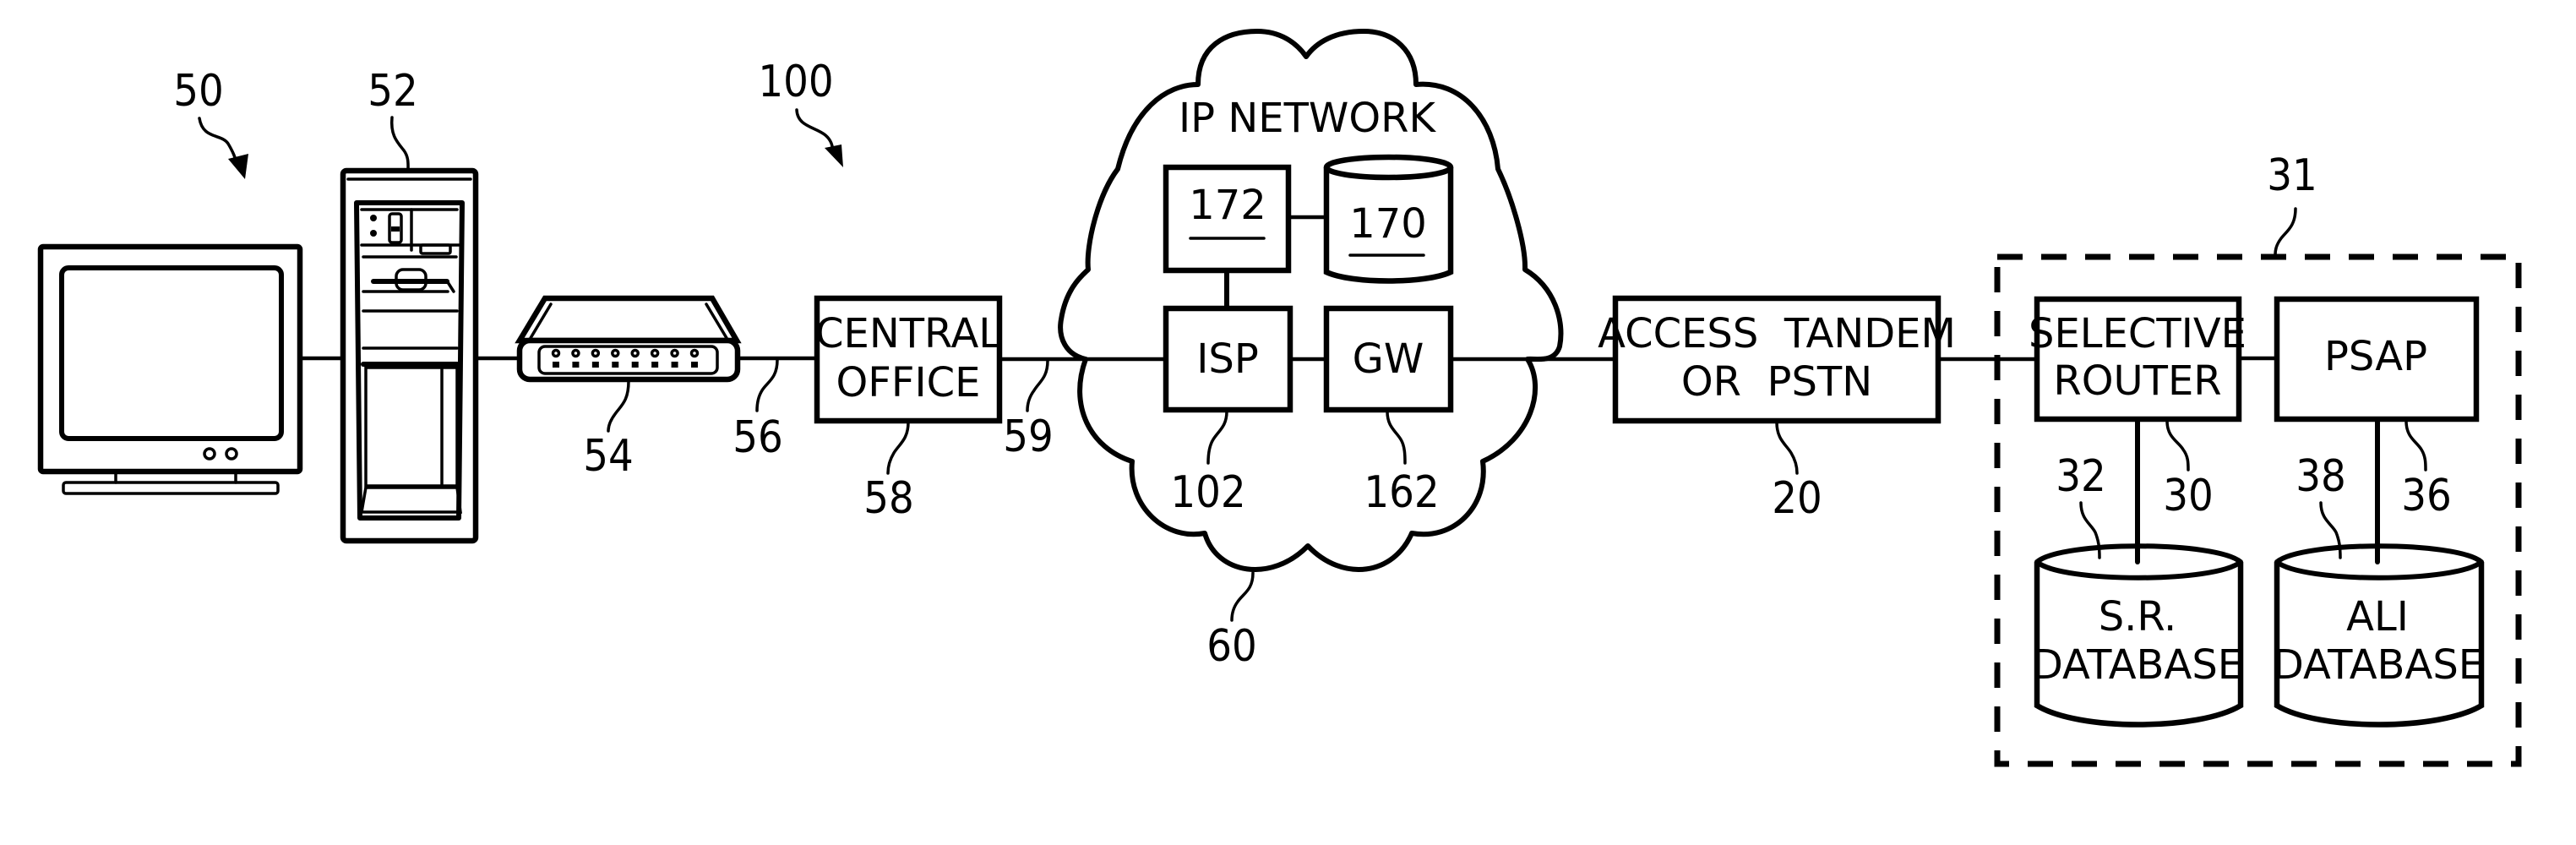  Describe the element at coordinates (1777, 333) in the screenshot. I see `access-tandem-label-line1: ACCESS TANDEM` at that location.